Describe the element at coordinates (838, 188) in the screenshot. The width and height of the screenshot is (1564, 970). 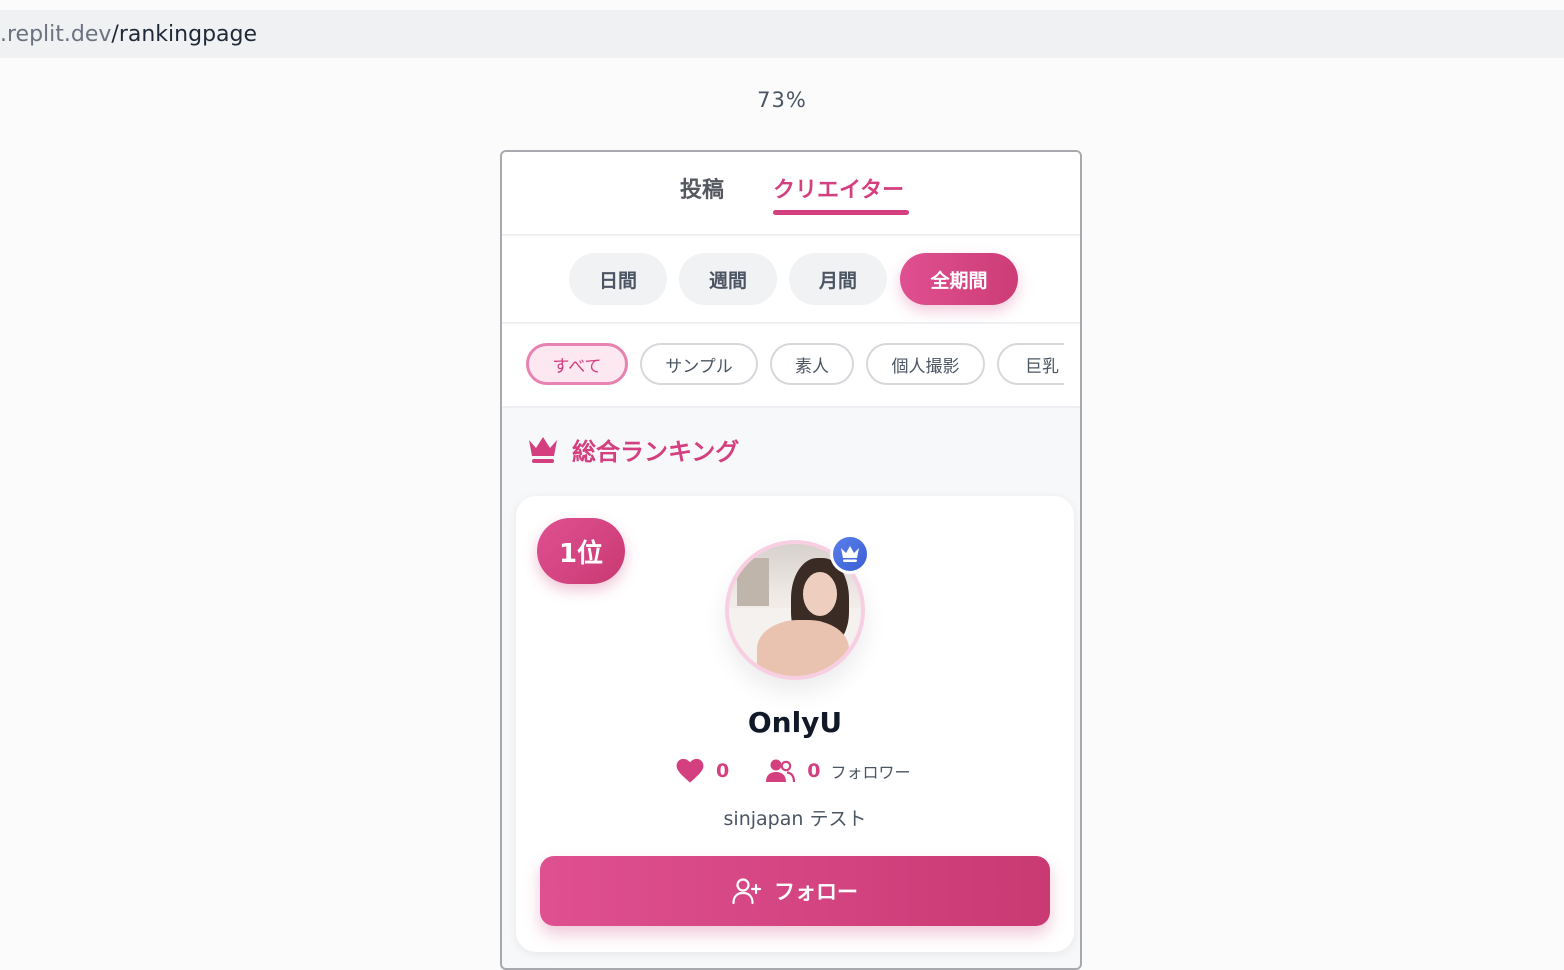
I see `tab-creators: クリエイター` at that location.